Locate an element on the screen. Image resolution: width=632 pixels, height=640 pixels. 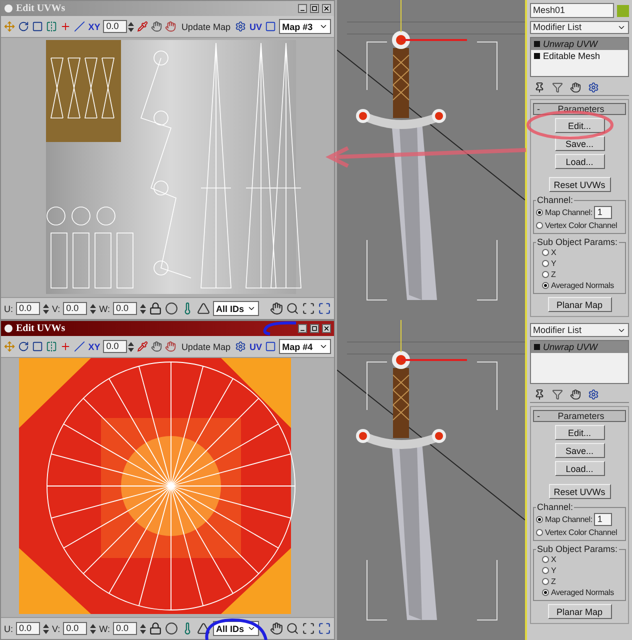
group-title: Channel: is located at coordinates (555, 200).